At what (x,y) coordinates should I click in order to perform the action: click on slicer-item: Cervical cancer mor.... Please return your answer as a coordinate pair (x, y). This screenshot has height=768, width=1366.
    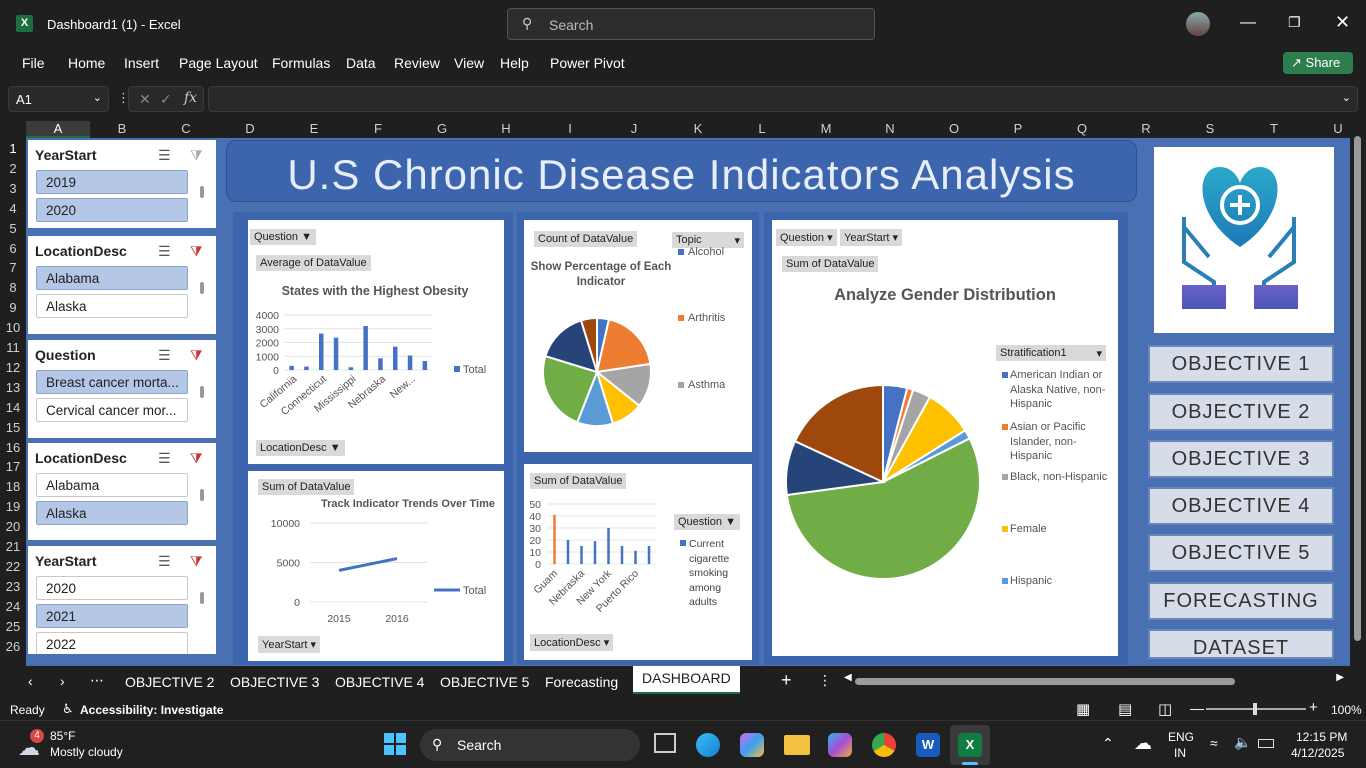
    Looking at the image, I should click on (112, 410).